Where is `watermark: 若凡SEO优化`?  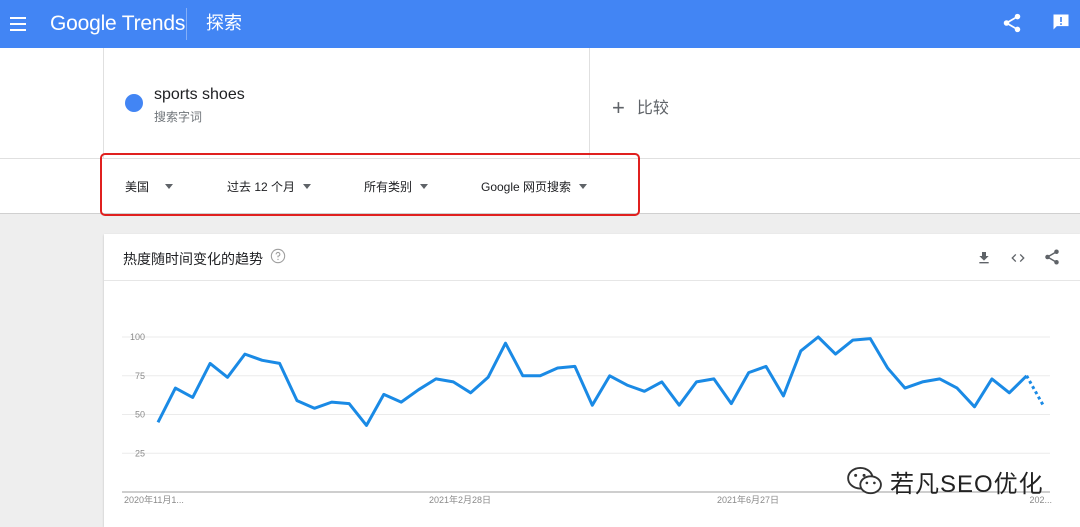 watermark: 若凡SEO优化 is located at coordinates (947, 480).